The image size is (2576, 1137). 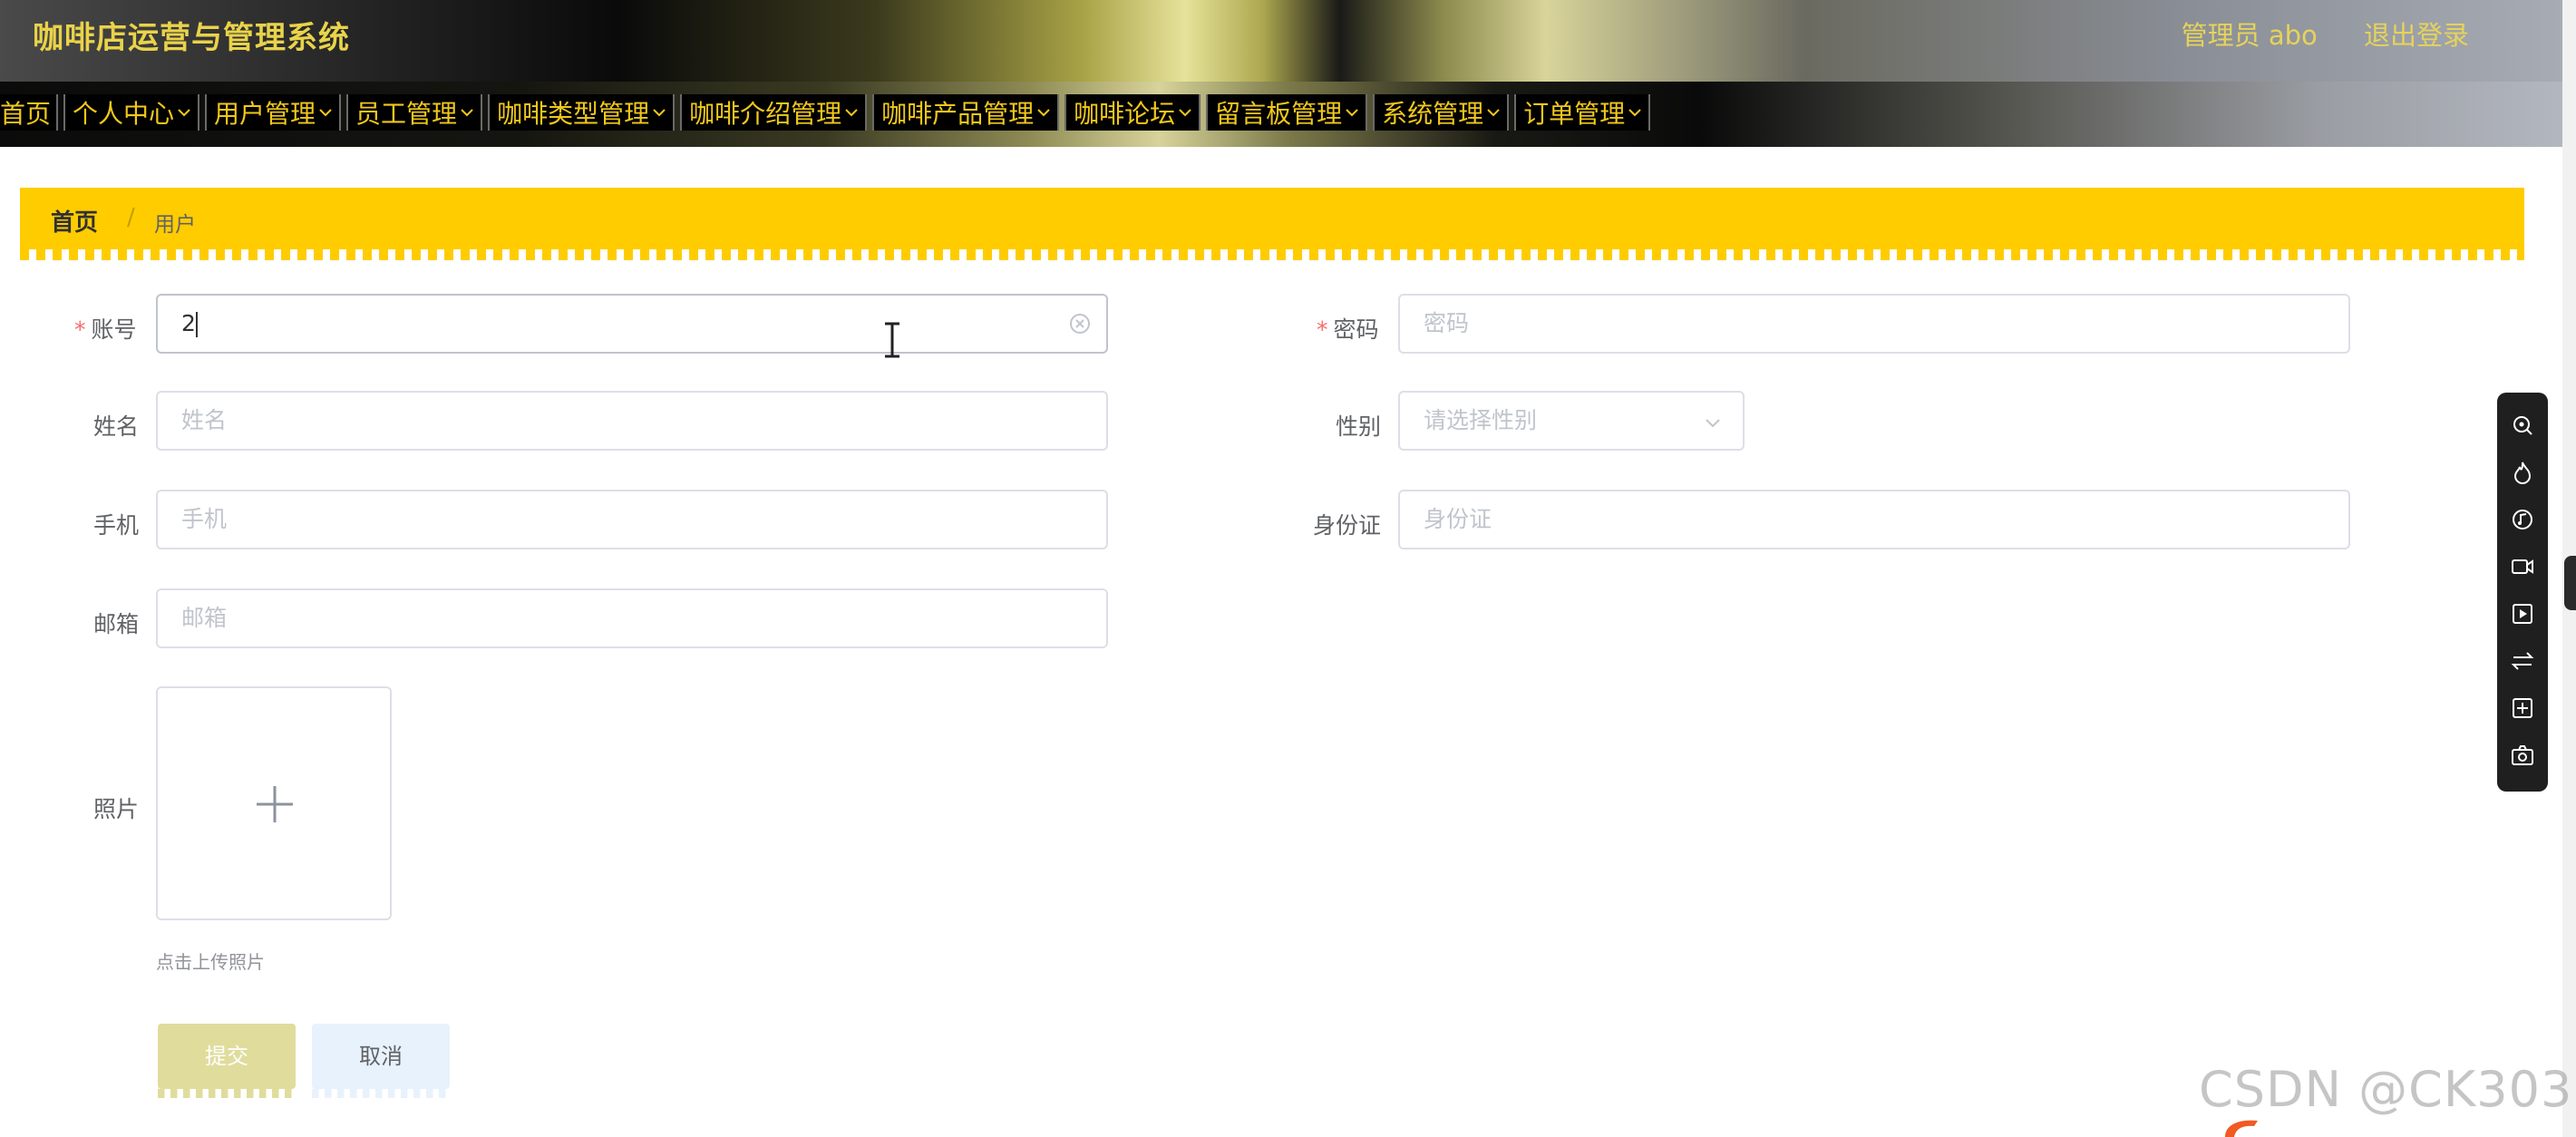 What do you see at coordinates (188, 323) in the screenshot?
I see `account-value: 2` at bounding box center [188, 323].